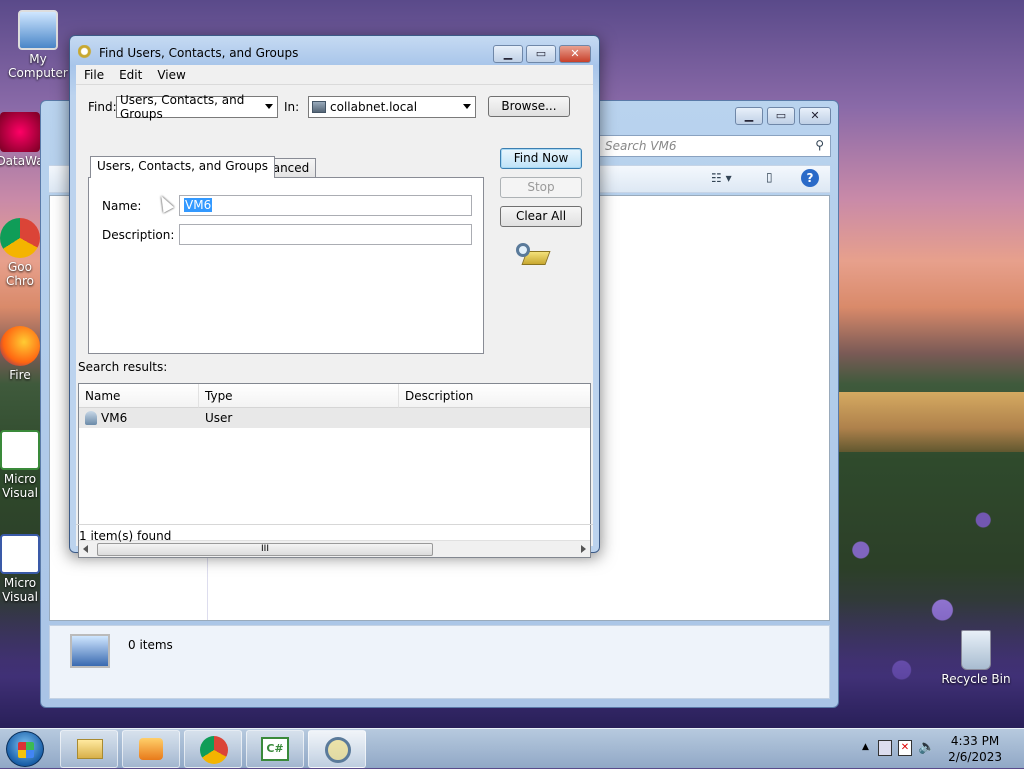 This screenshot has width=1024, height=769. I want to click on recycle-bin-icon, so click(976, 650).